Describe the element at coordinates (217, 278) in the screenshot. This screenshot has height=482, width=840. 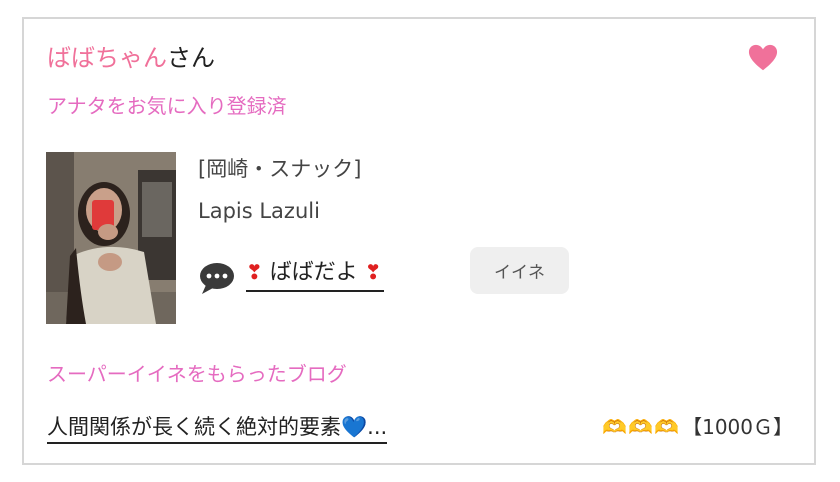
I see `speech-bubble-icon` at that location.